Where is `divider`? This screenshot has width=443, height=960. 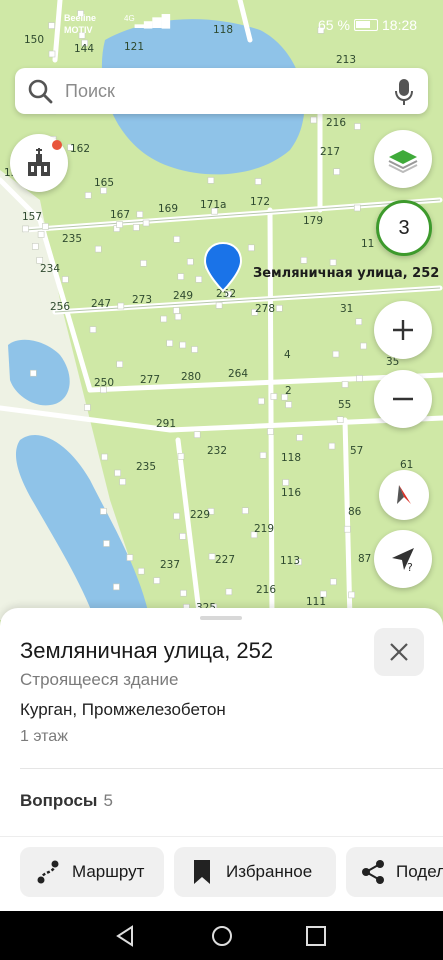 divider is located at coordinates (231, 768).